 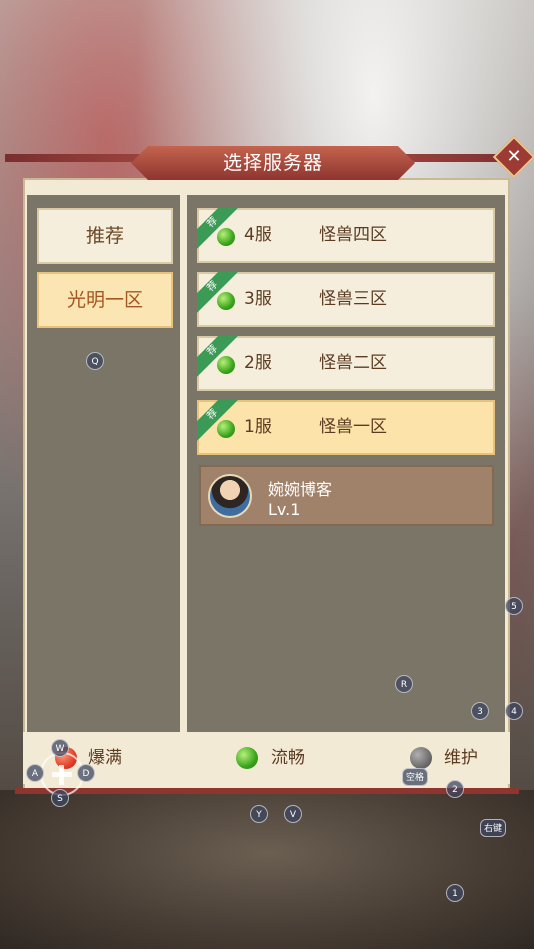 I want to click on key-5: 5, so click(x=514, y=606).